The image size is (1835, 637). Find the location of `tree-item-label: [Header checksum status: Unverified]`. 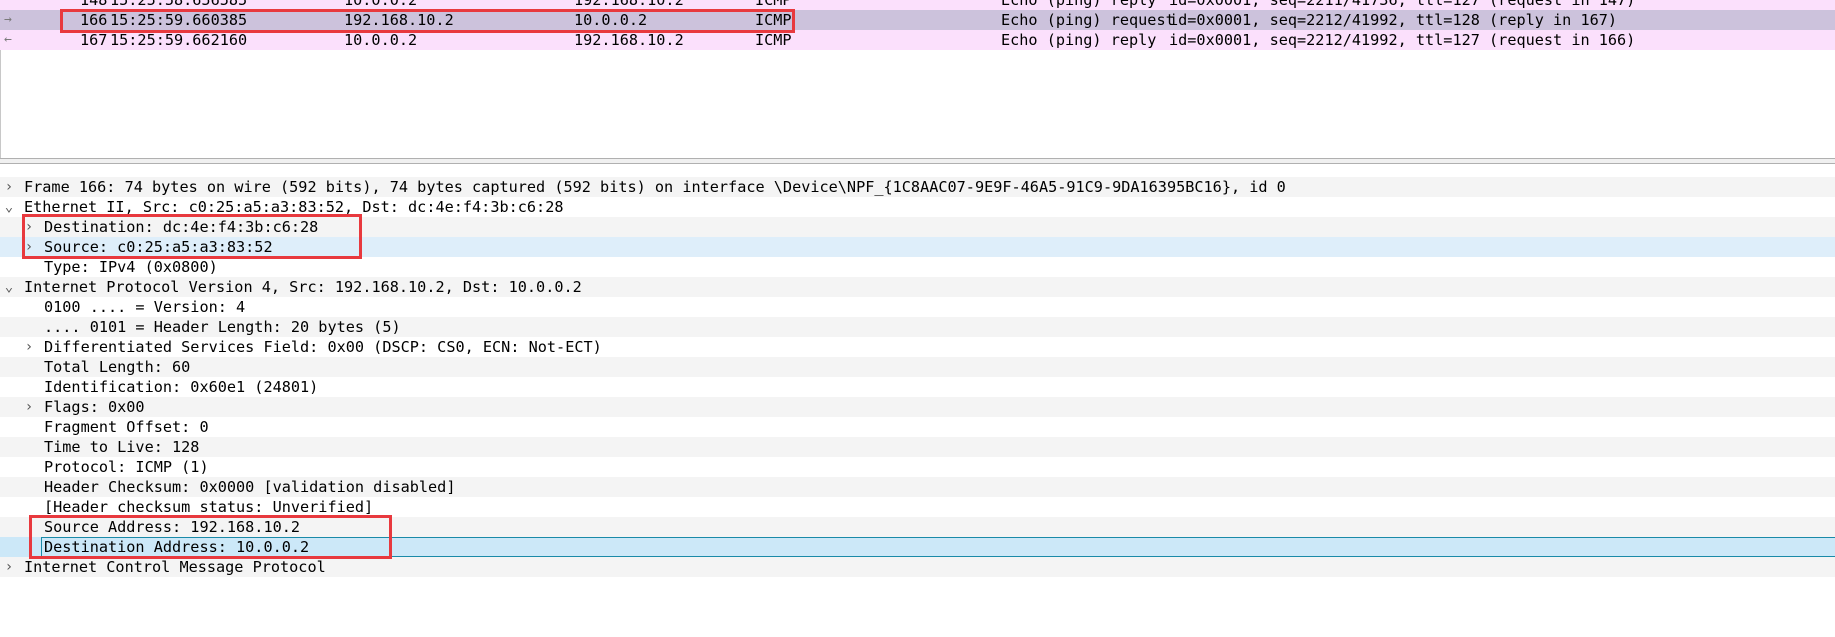

tree-item-label: [Header checksum status: Unverified] is located at coordinates (209, 507).